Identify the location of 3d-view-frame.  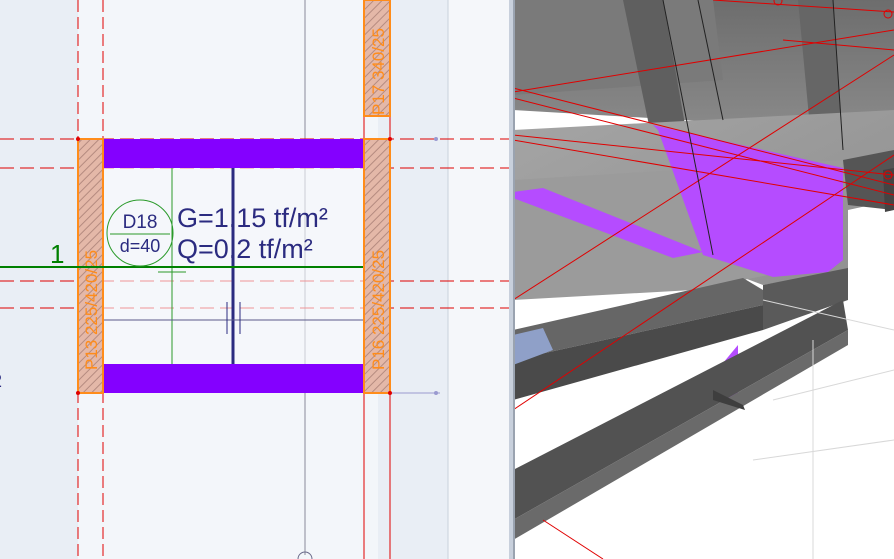
(514, 279).